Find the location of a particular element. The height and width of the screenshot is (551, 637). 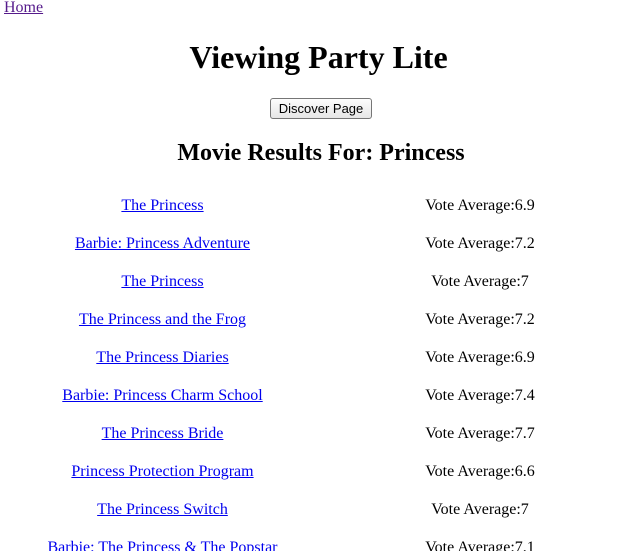

movie-link: The Princess Switch is located at coordinates (162, 510).